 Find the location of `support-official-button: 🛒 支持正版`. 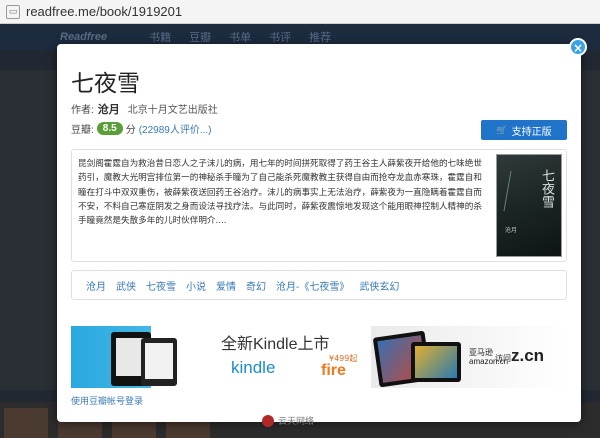

support-official-button: 🛒 支持正版 is located at coordinates (524, 130).